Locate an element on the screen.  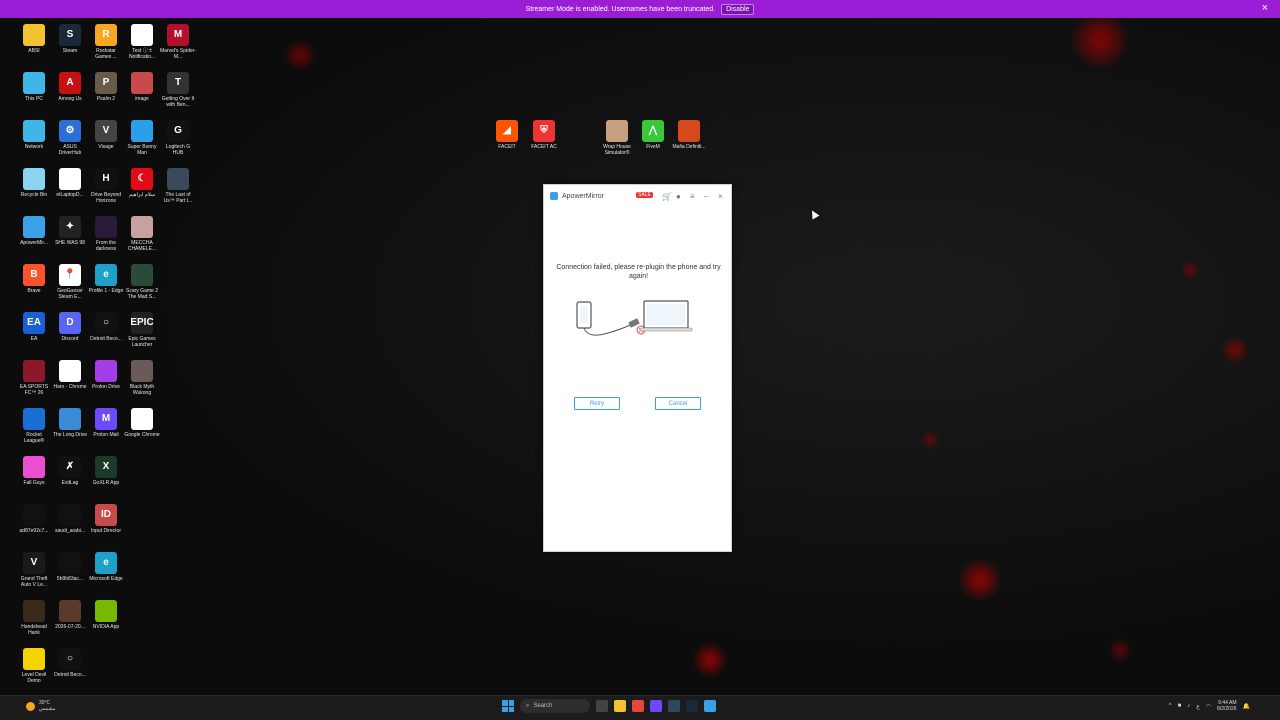
apowermirror-taskbar-icon is located at coordinates (710, 706).